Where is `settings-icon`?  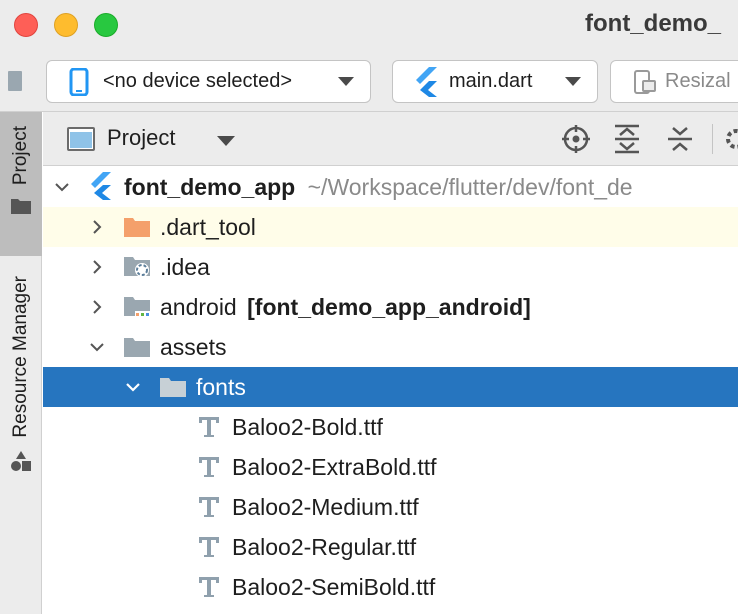 settings-icon is located at coordinates (729, 139).